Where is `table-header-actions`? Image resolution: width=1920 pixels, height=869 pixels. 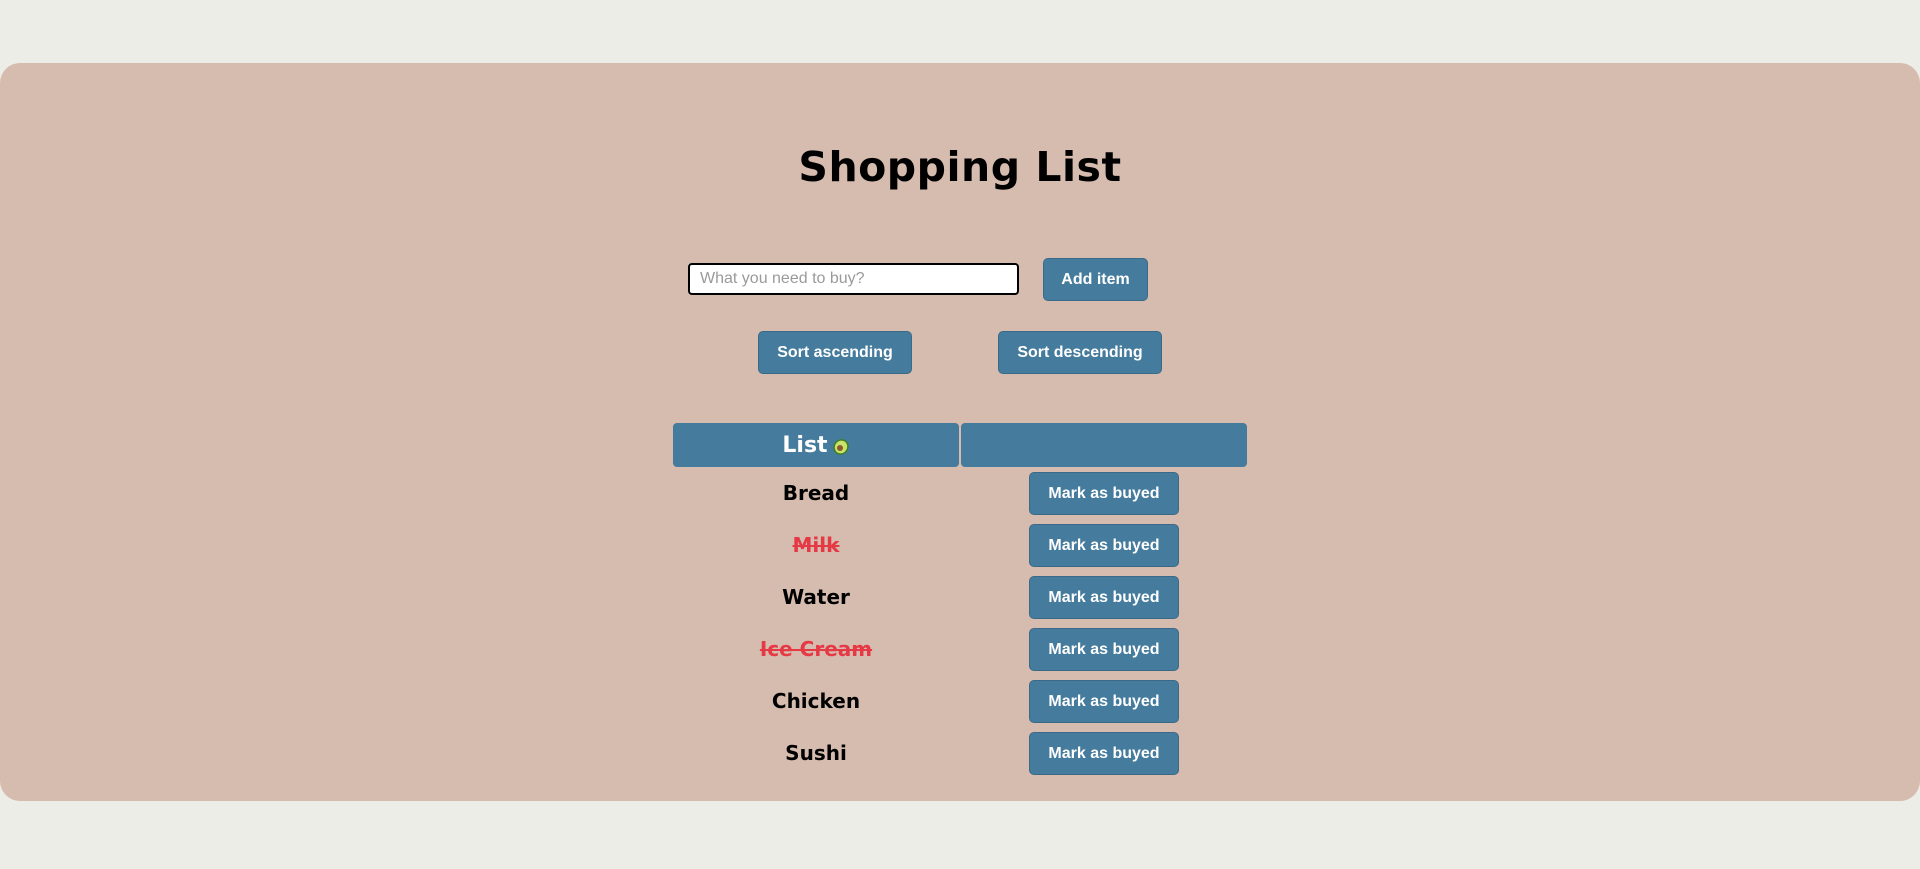 table-header-actions is located at coordinates (1104, 445).